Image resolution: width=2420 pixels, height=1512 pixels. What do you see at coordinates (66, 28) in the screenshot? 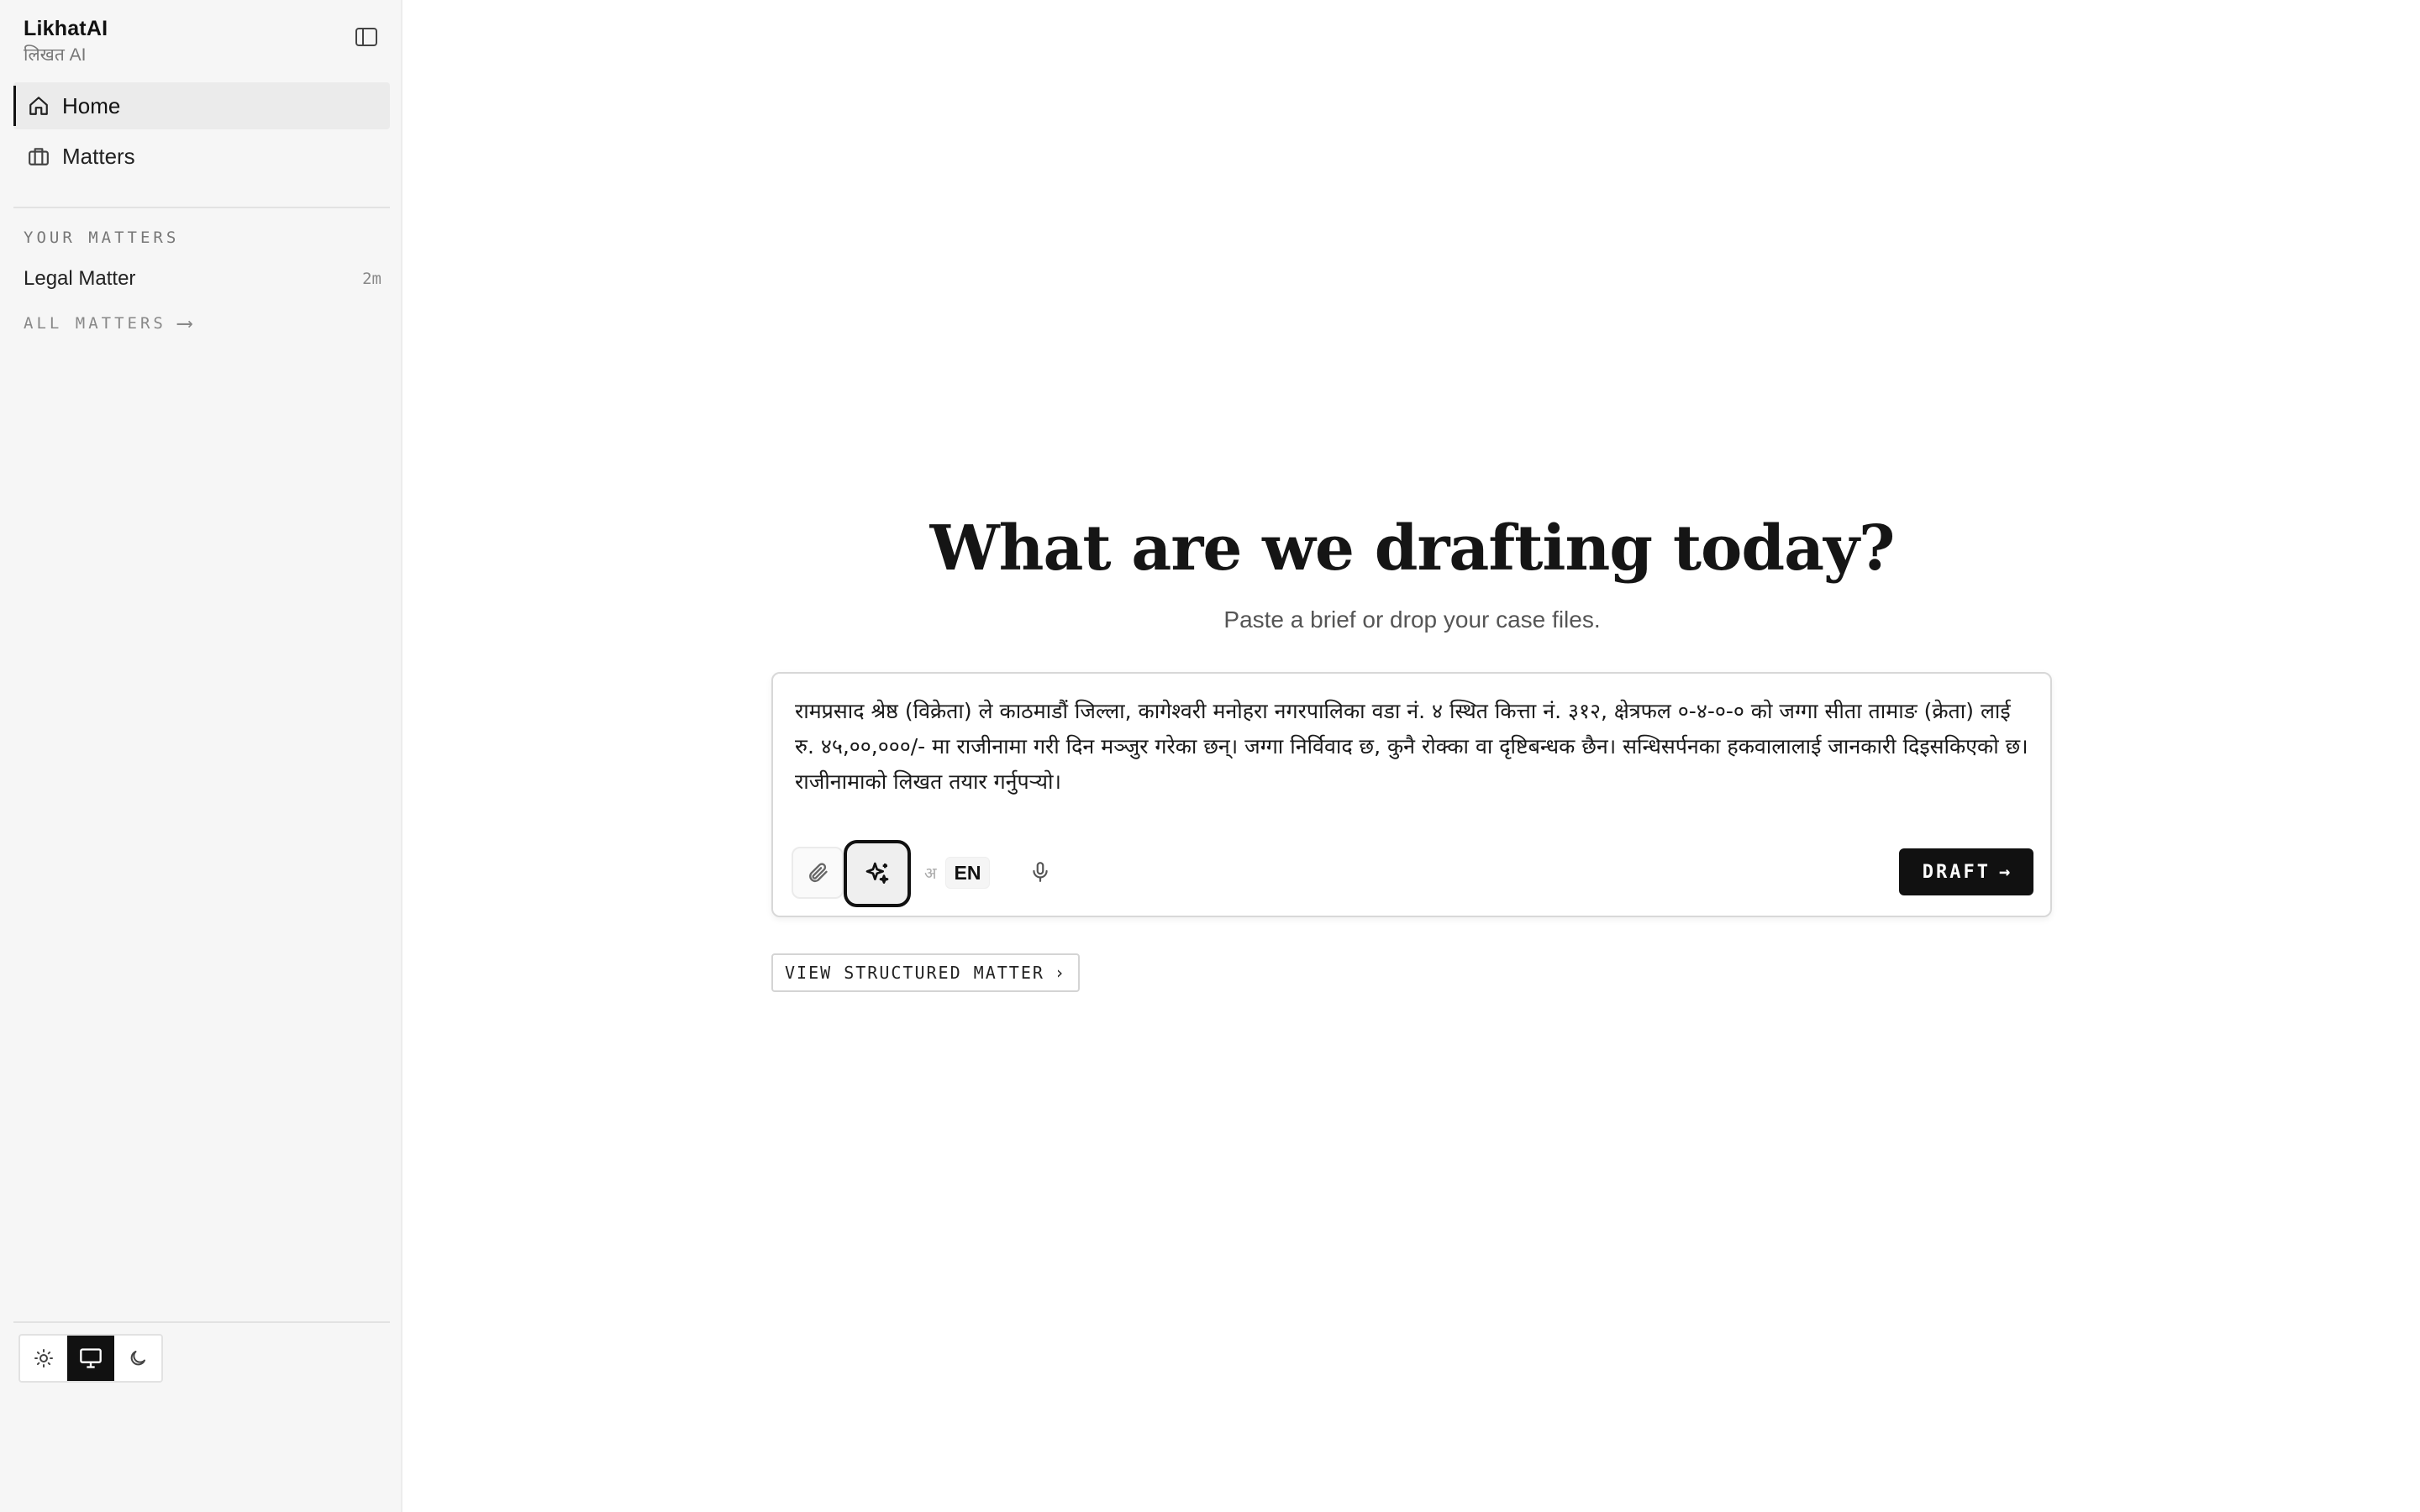
I see `brand-name: LikhatAI` at bounding box center [66, 28].